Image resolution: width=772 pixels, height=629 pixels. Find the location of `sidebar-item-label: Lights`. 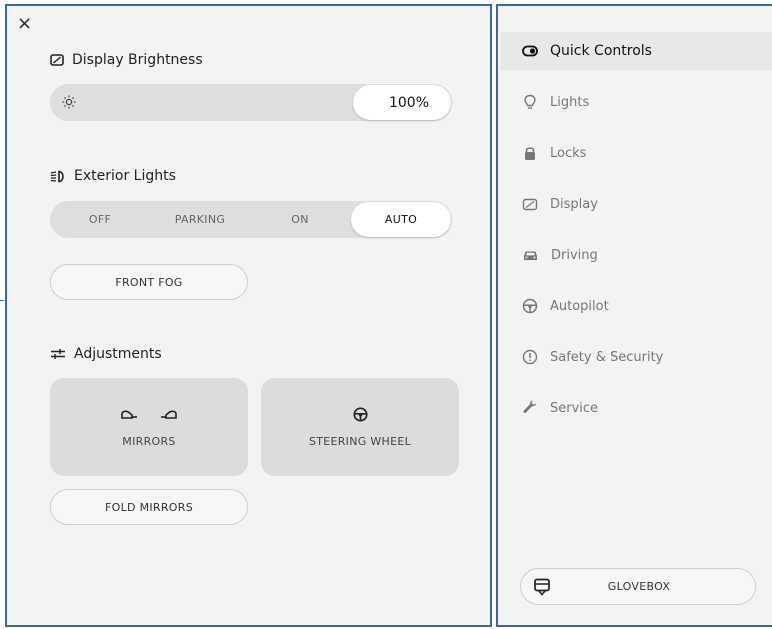

sidebar-item-label: Lights is located at coordinates (570, 102).